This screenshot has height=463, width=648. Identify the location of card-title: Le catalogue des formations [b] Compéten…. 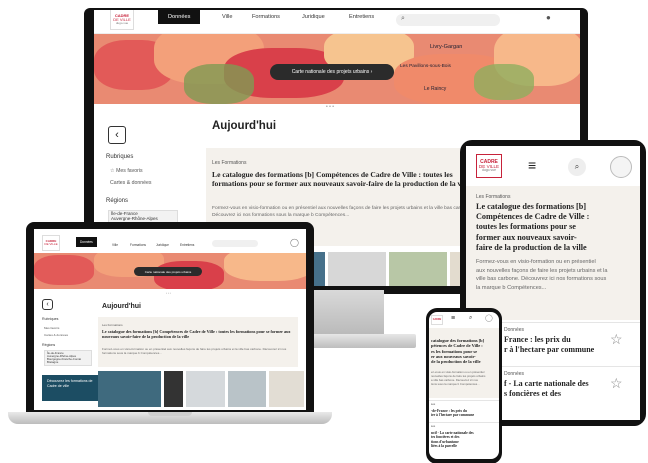
(342, 179).